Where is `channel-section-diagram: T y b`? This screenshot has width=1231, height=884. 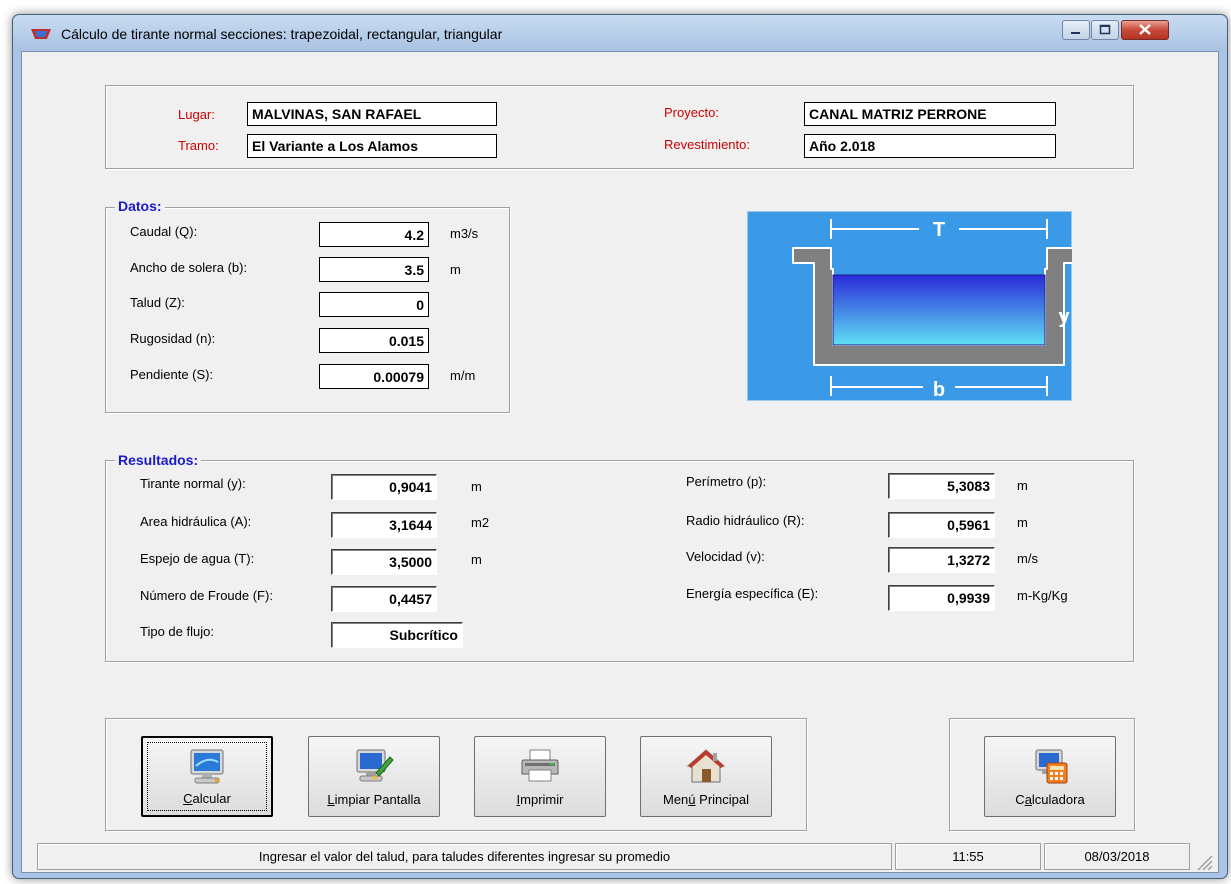
channel-section-diagram: T y b is located at coordinates (909, 306).